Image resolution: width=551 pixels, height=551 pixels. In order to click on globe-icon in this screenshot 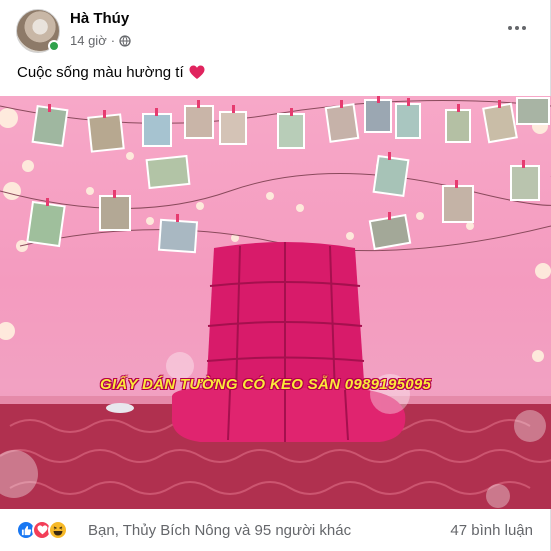, I will do `click(125, 40)`.